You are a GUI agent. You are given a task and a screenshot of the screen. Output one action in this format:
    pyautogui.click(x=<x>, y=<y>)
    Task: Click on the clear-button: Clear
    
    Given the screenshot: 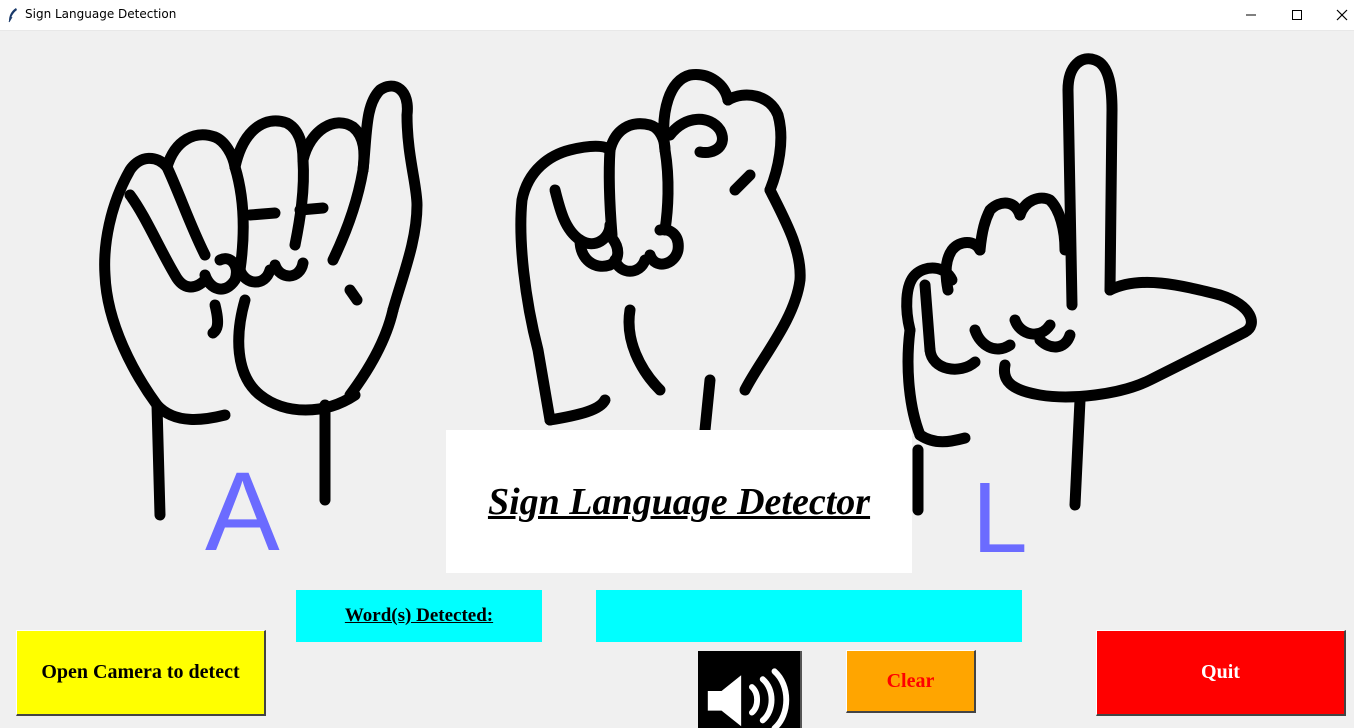 What is the action you would take?
    pyautogui.click(x=911, y=681)
    